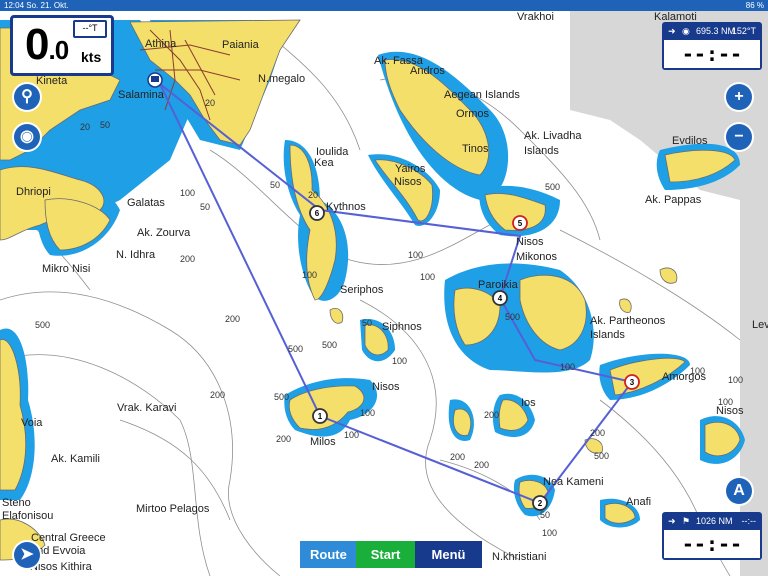 Image resolution: width=768 pixels, height=576 pixels. I want to click on search-button: ⚲, so click(27, 97).